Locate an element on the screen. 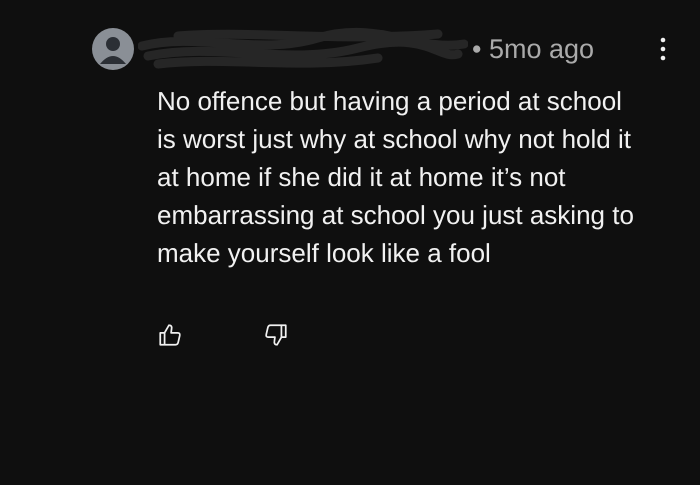 The image size is (700, 485). comment-timestamp: • 5mo ago is located at coordinates (533, 49).